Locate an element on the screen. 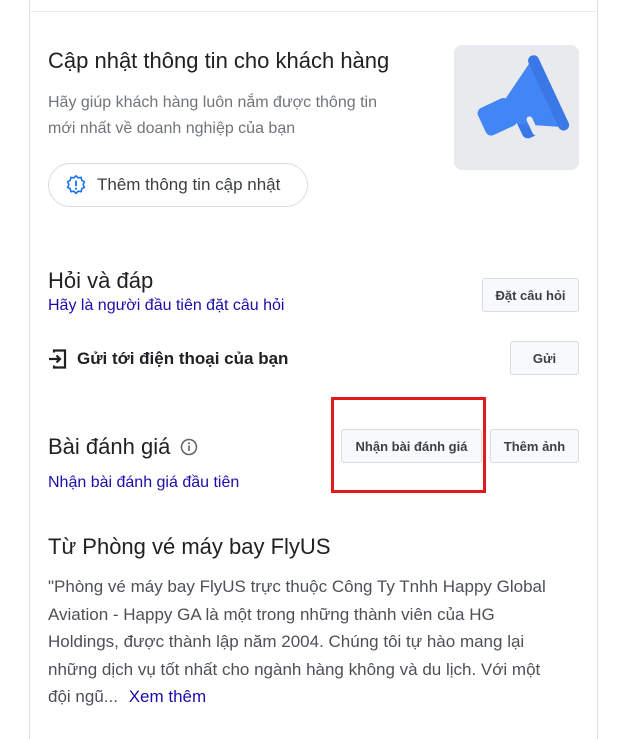  send-to-phone-row: Gửi tới điện thoại của bạn is located at coordinates (168, 359).